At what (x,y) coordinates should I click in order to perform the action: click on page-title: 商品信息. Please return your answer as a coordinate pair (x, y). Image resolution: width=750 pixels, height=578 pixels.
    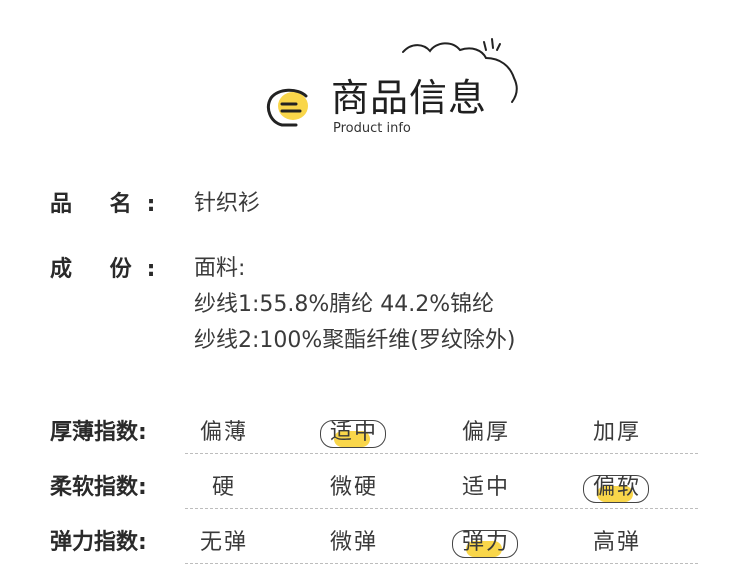
    Looking at the image, I should click on (409, 98).